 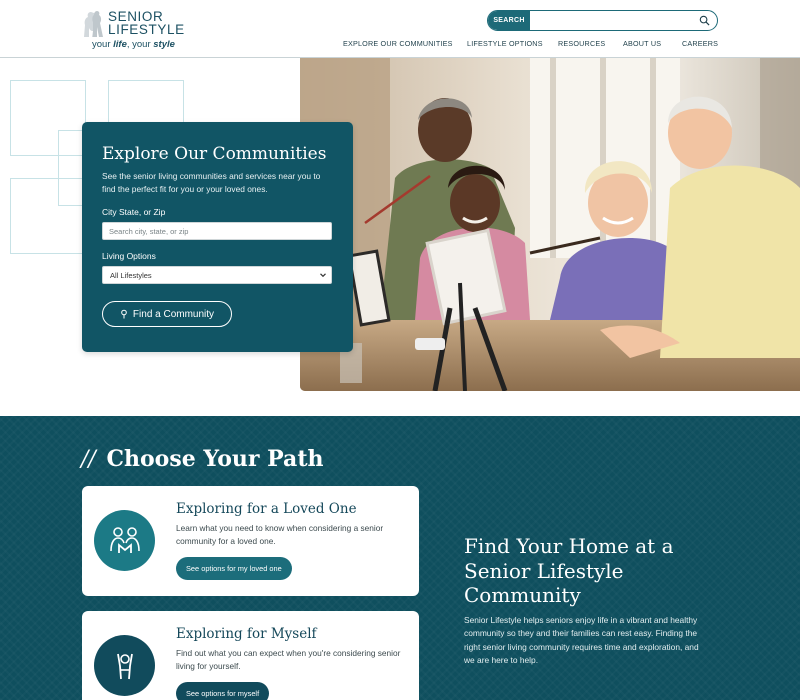 What do you see at coordinates (124, 540) in the screenshot?
I see `family-icon` at bounding box center [124, 540].